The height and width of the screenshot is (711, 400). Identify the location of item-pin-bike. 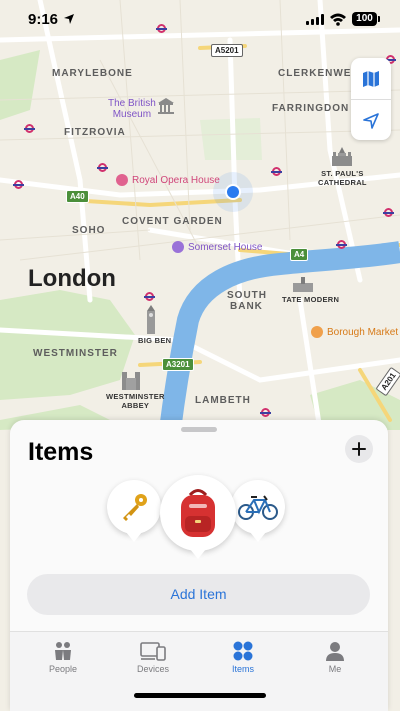
(258, 511).